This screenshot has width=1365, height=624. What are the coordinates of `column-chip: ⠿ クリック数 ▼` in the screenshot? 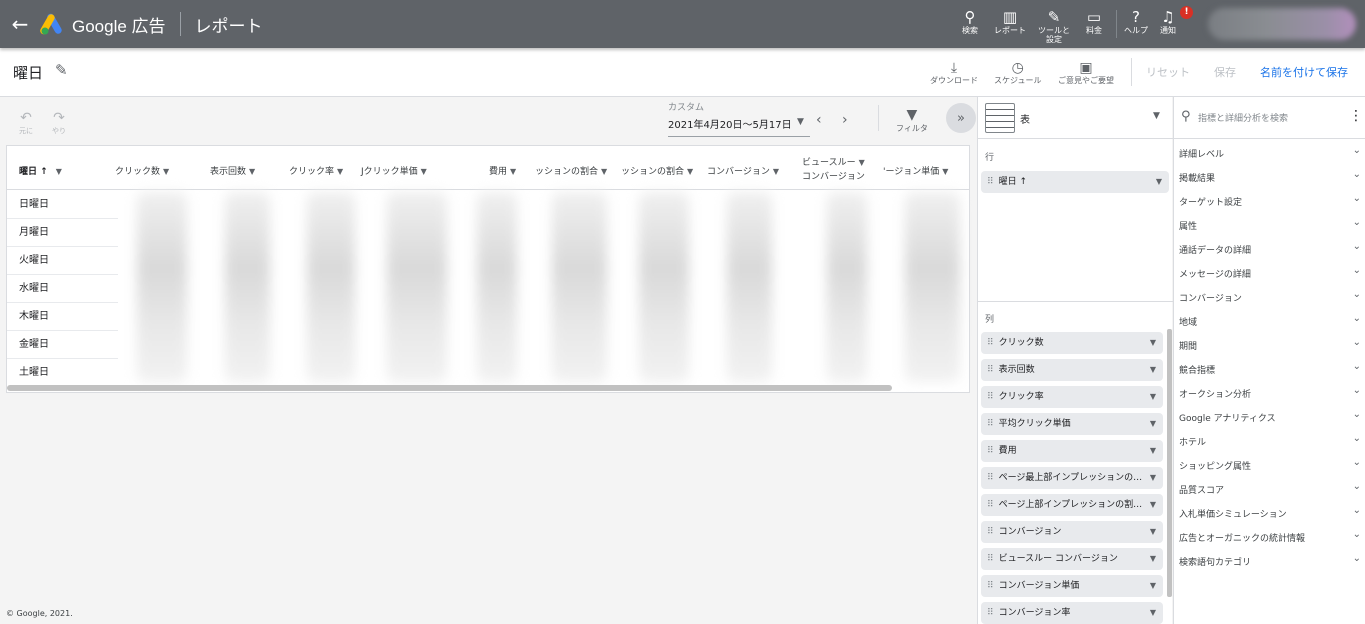 It's located at (1072, 343).